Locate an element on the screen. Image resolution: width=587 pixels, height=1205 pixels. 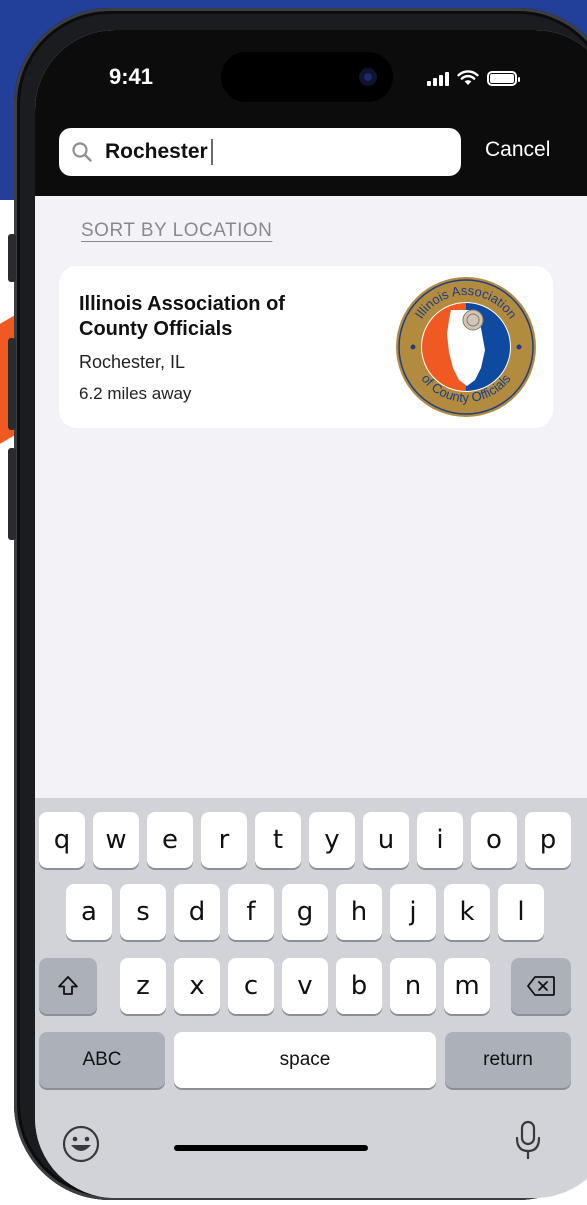
sort-by-location-link: SORT BY LOCATION is located at coordinates (176, 231).